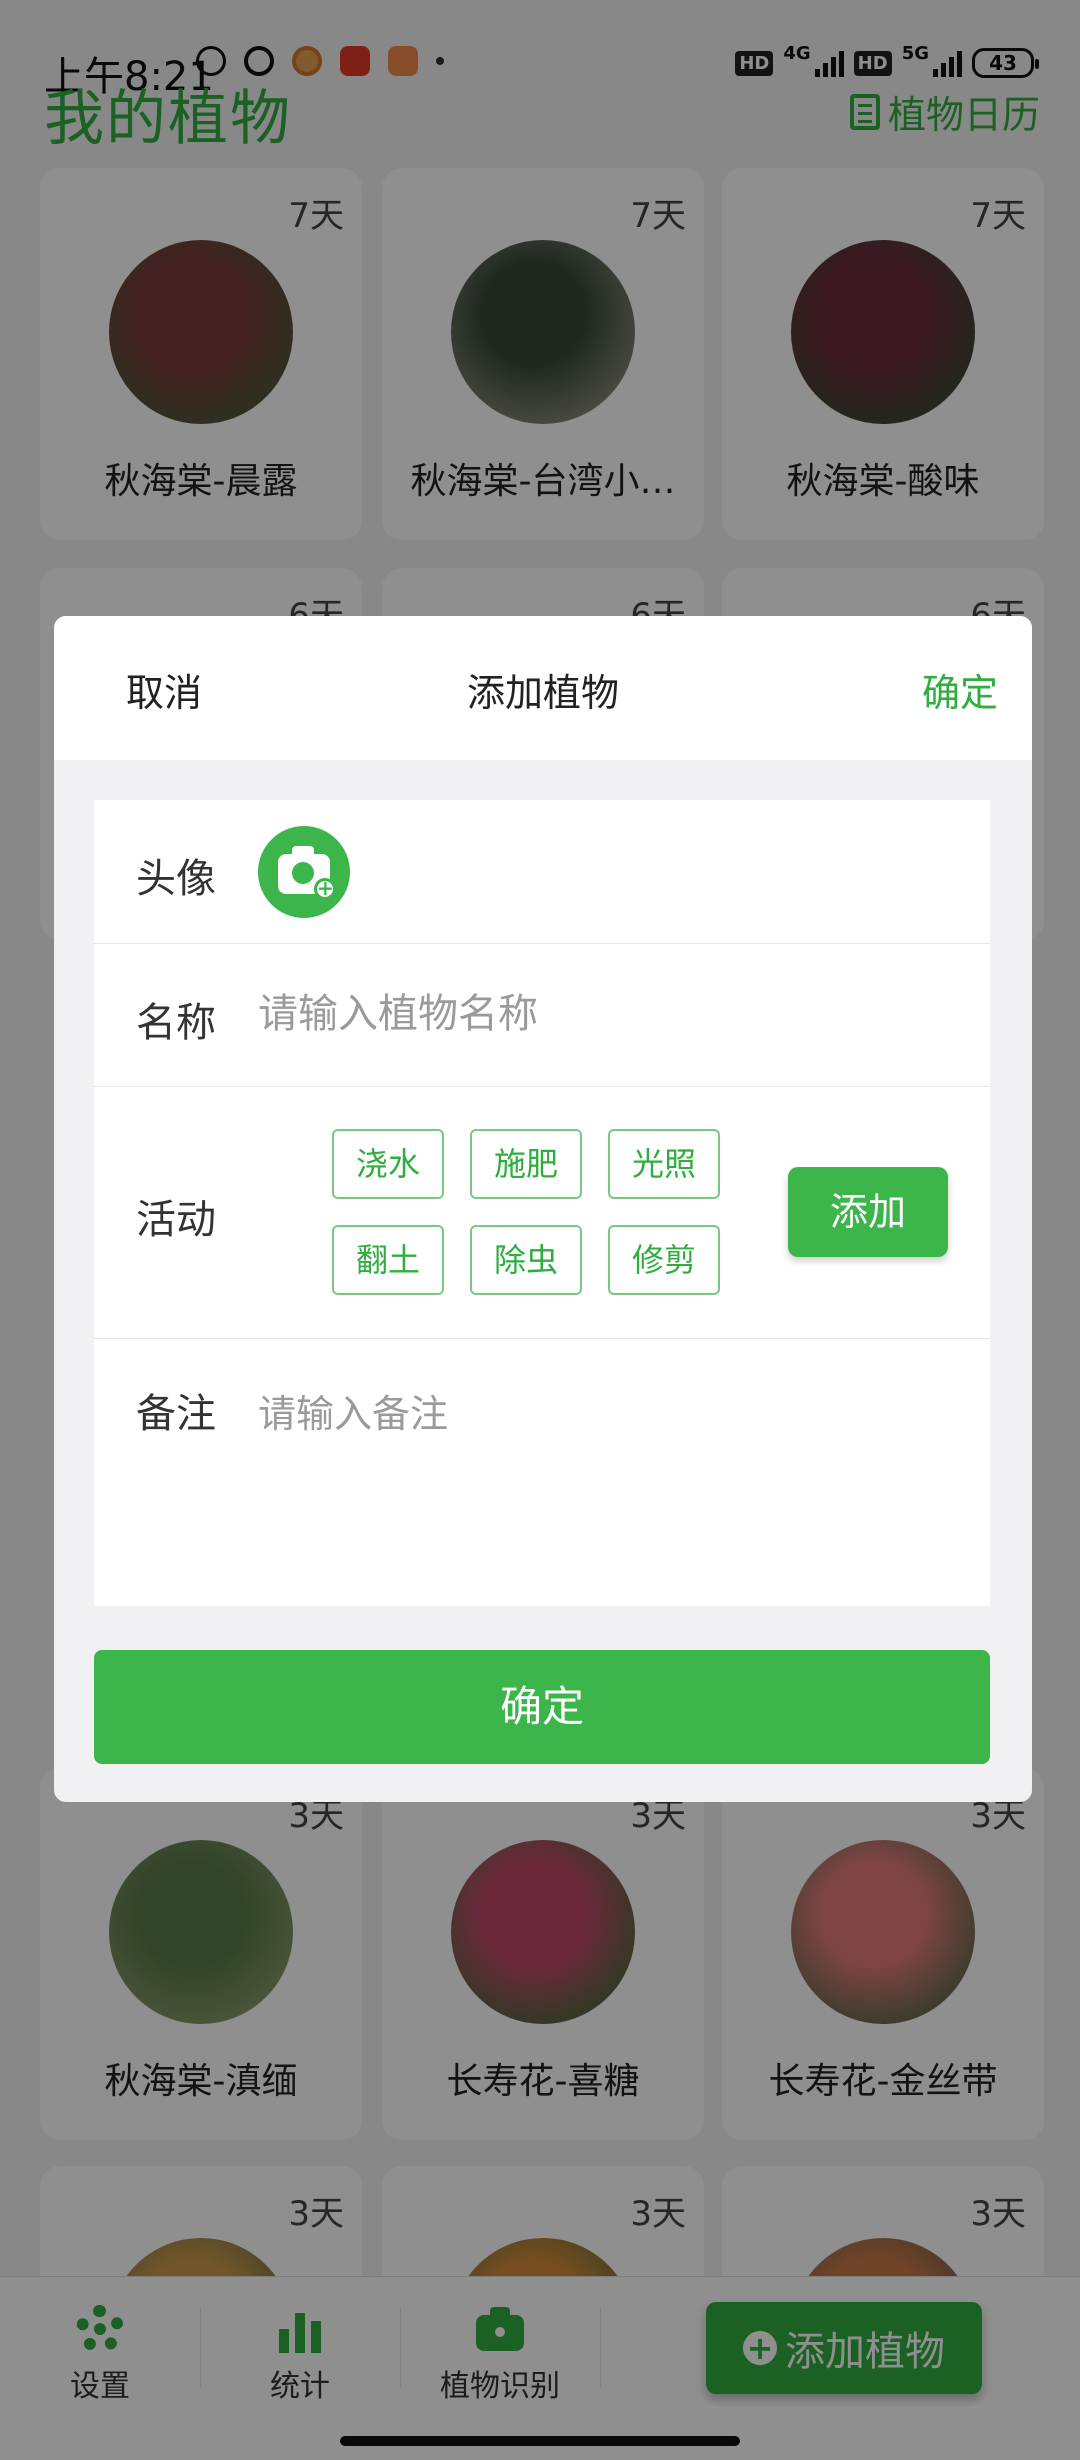 The height and width of the screenshot is (2460, 1080). What do you see at coordinates (868, 1212) in the screenshot?
I see `add-activity-button: 添加` at bounding box center [868, 1212].